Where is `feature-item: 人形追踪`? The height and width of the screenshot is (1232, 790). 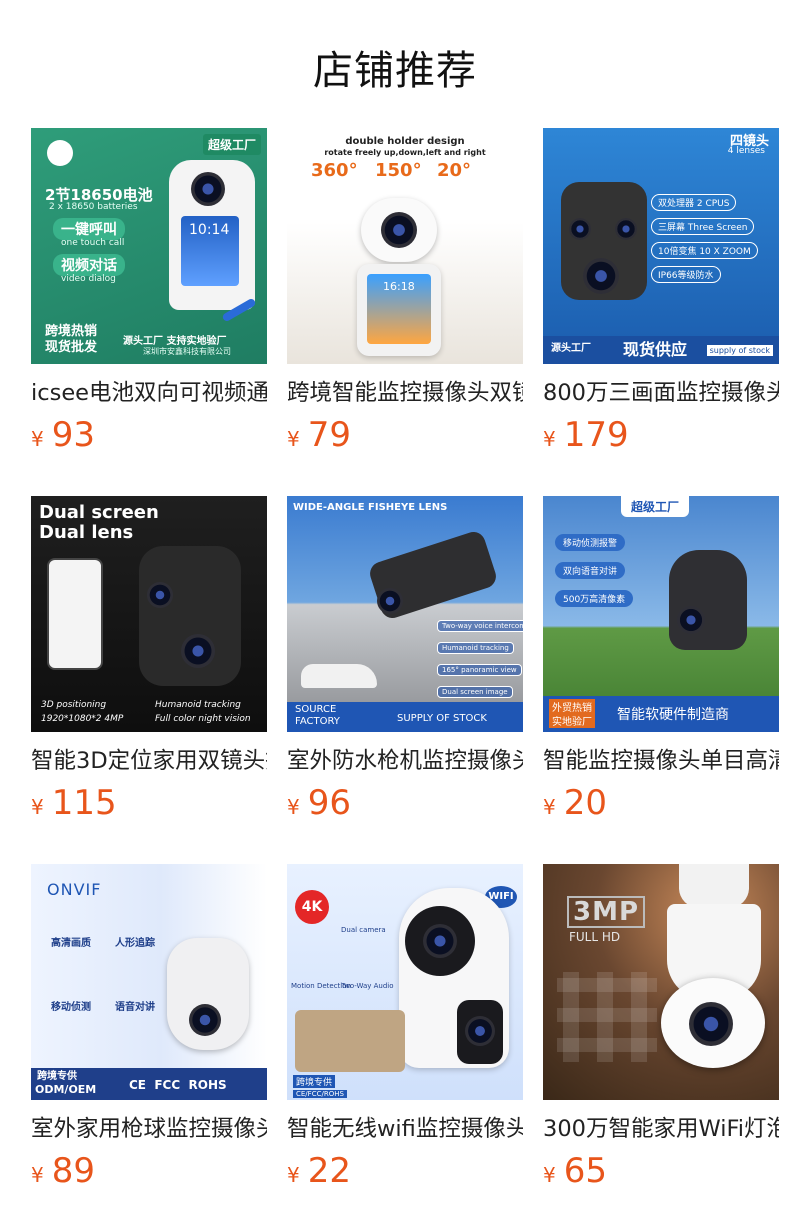
feature-item: 人形追踪 is located at coordinates (135, 943).